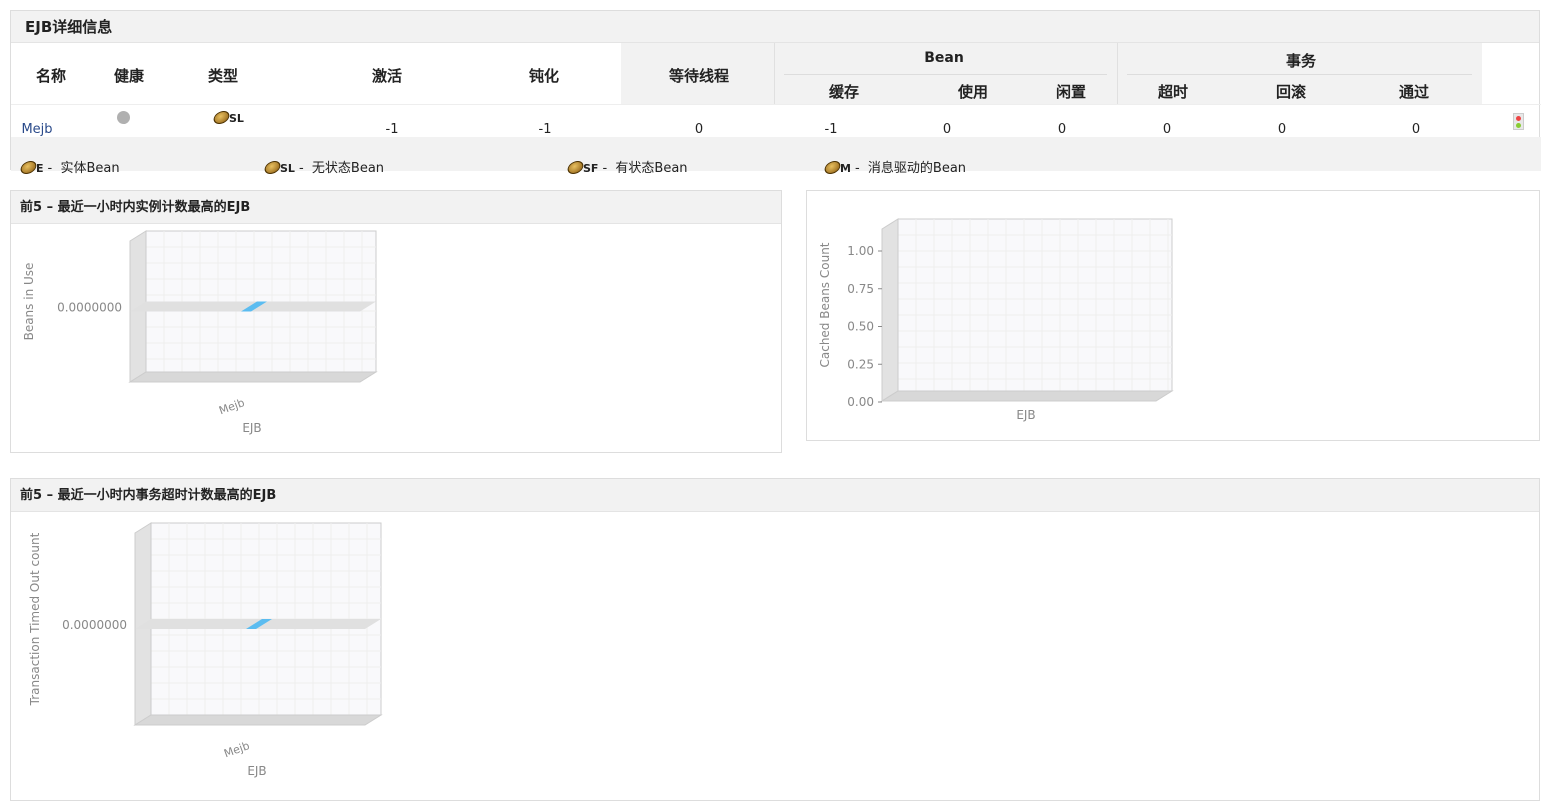 The width and height of the screenshot is (1550, 811). What do you see at coordinates (860, 364) in the screenshot?
I see `y-tick-label: 0.25` at bounding box center [860, 364].